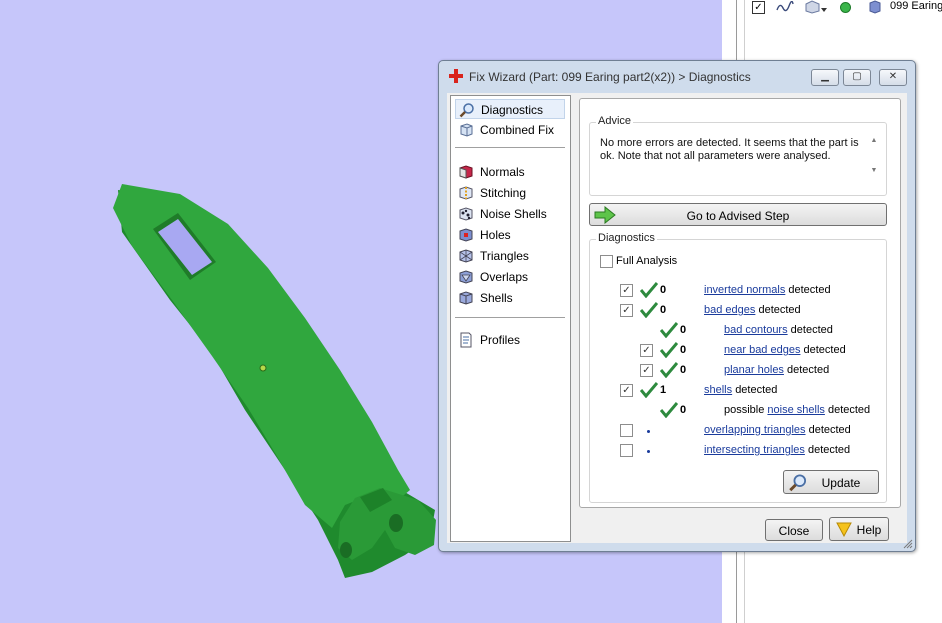  What do you see at coordinates (466, 193) in the screenshot?
I see `stitching-icon` at bounding box center [466, 193].